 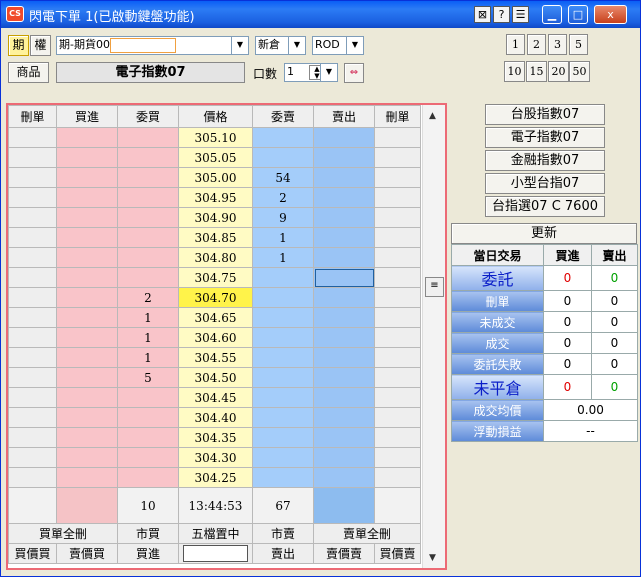 What do you see at coordinates (552, 14) in the screenshot?
I see `minimize-button: ▁` at bounding box center [552, 14].